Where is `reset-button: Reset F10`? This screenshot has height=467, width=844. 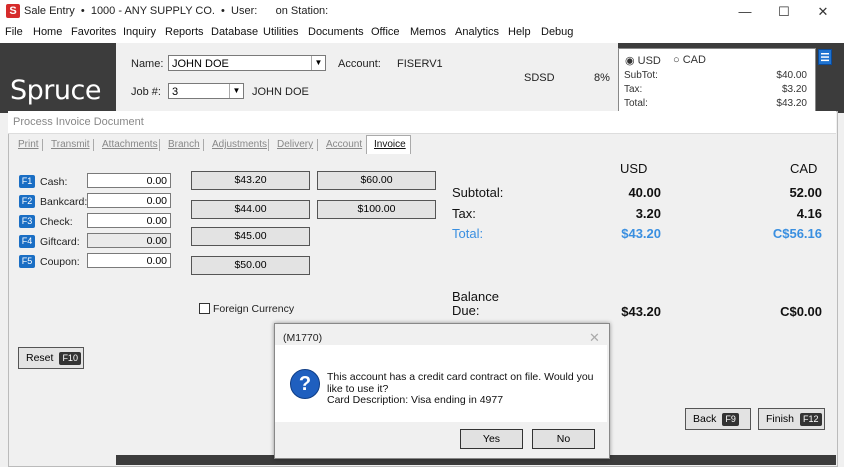 reset-button: Reset F10 is located at coordinates (51, 358).